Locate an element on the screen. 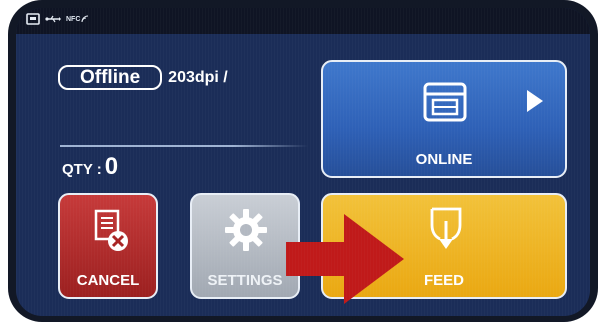  quantity-display: QTY : 0 is located at coordinates (90, 167).